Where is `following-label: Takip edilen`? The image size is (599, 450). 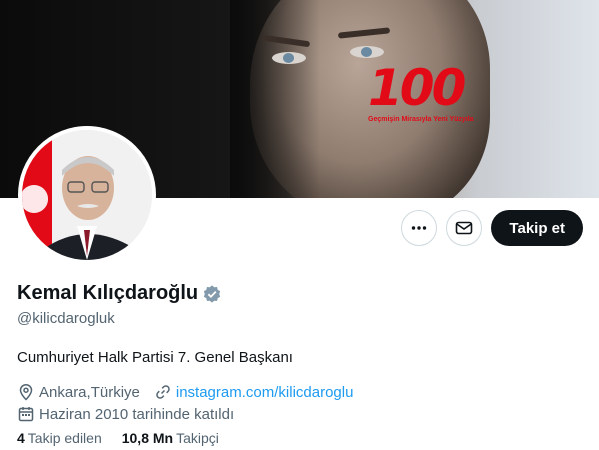
following-label: Takip edilen is located at coordinates (64, 438).